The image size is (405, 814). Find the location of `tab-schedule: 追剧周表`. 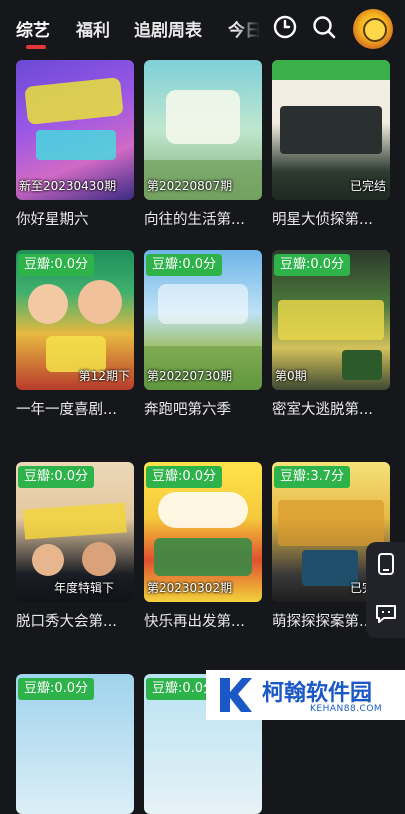

tab-schedule: 追剧周表 is located at coordinates (168, 28).